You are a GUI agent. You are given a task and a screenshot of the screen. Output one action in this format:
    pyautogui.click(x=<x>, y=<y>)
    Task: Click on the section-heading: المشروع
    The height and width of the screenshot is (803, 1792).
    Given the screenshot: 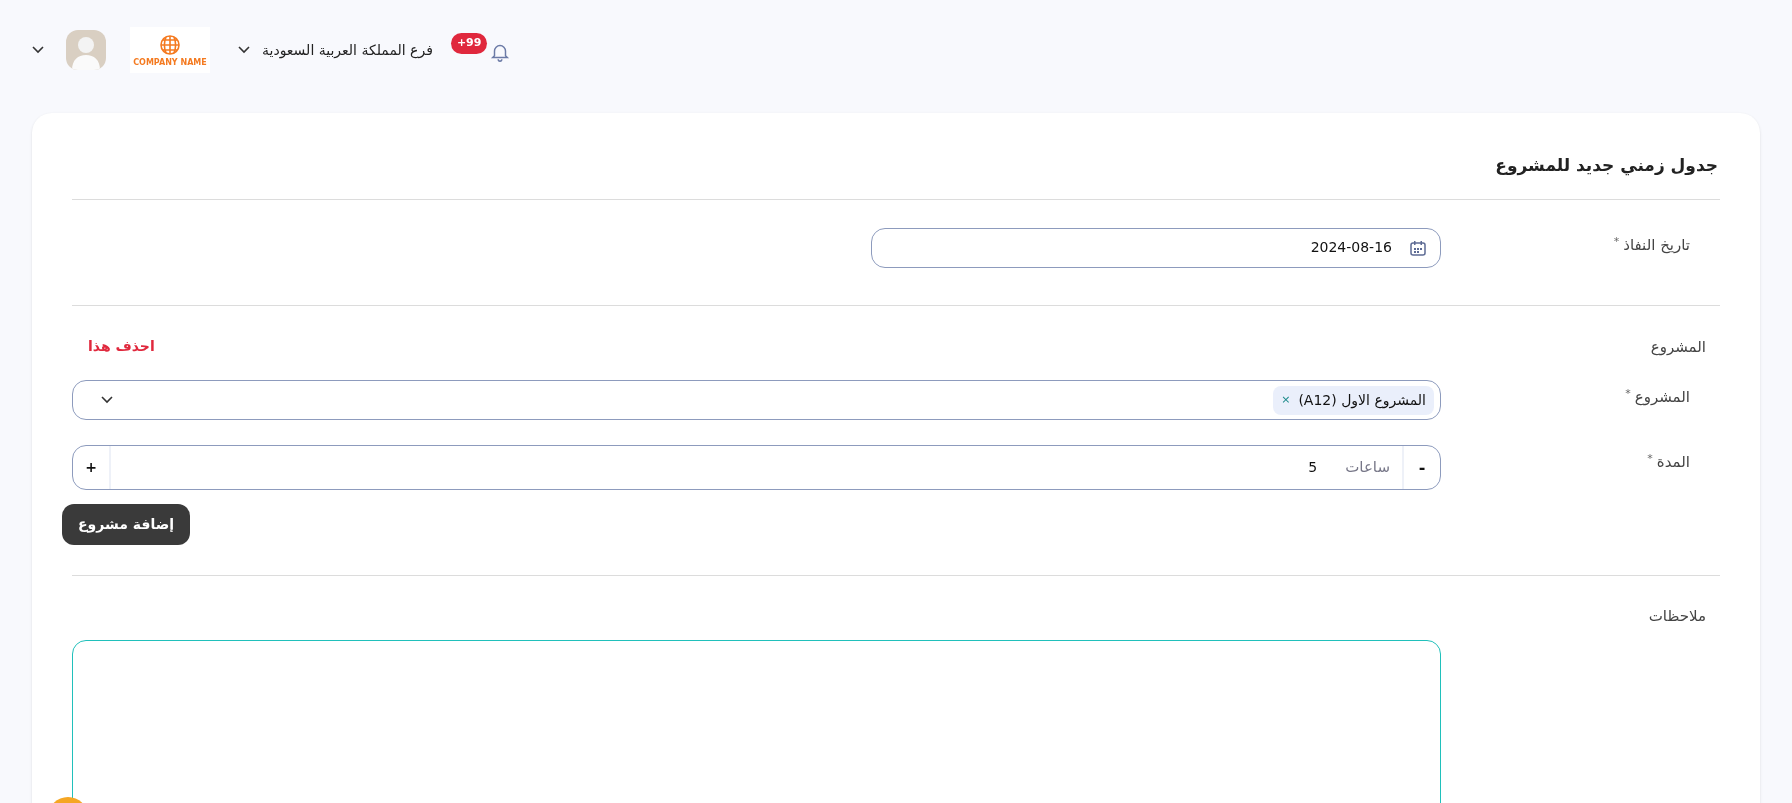 What is the action you would take?
    pyautogui.click(x=1678, y=347)
    